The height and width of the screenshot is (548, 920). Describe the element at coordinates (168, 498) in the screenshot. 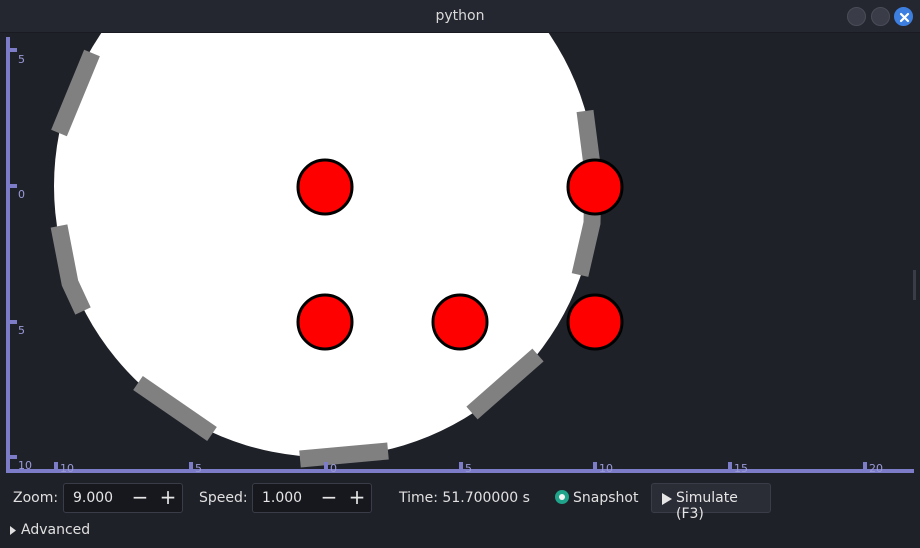

I see `zoom-increment-button: +` at that location.